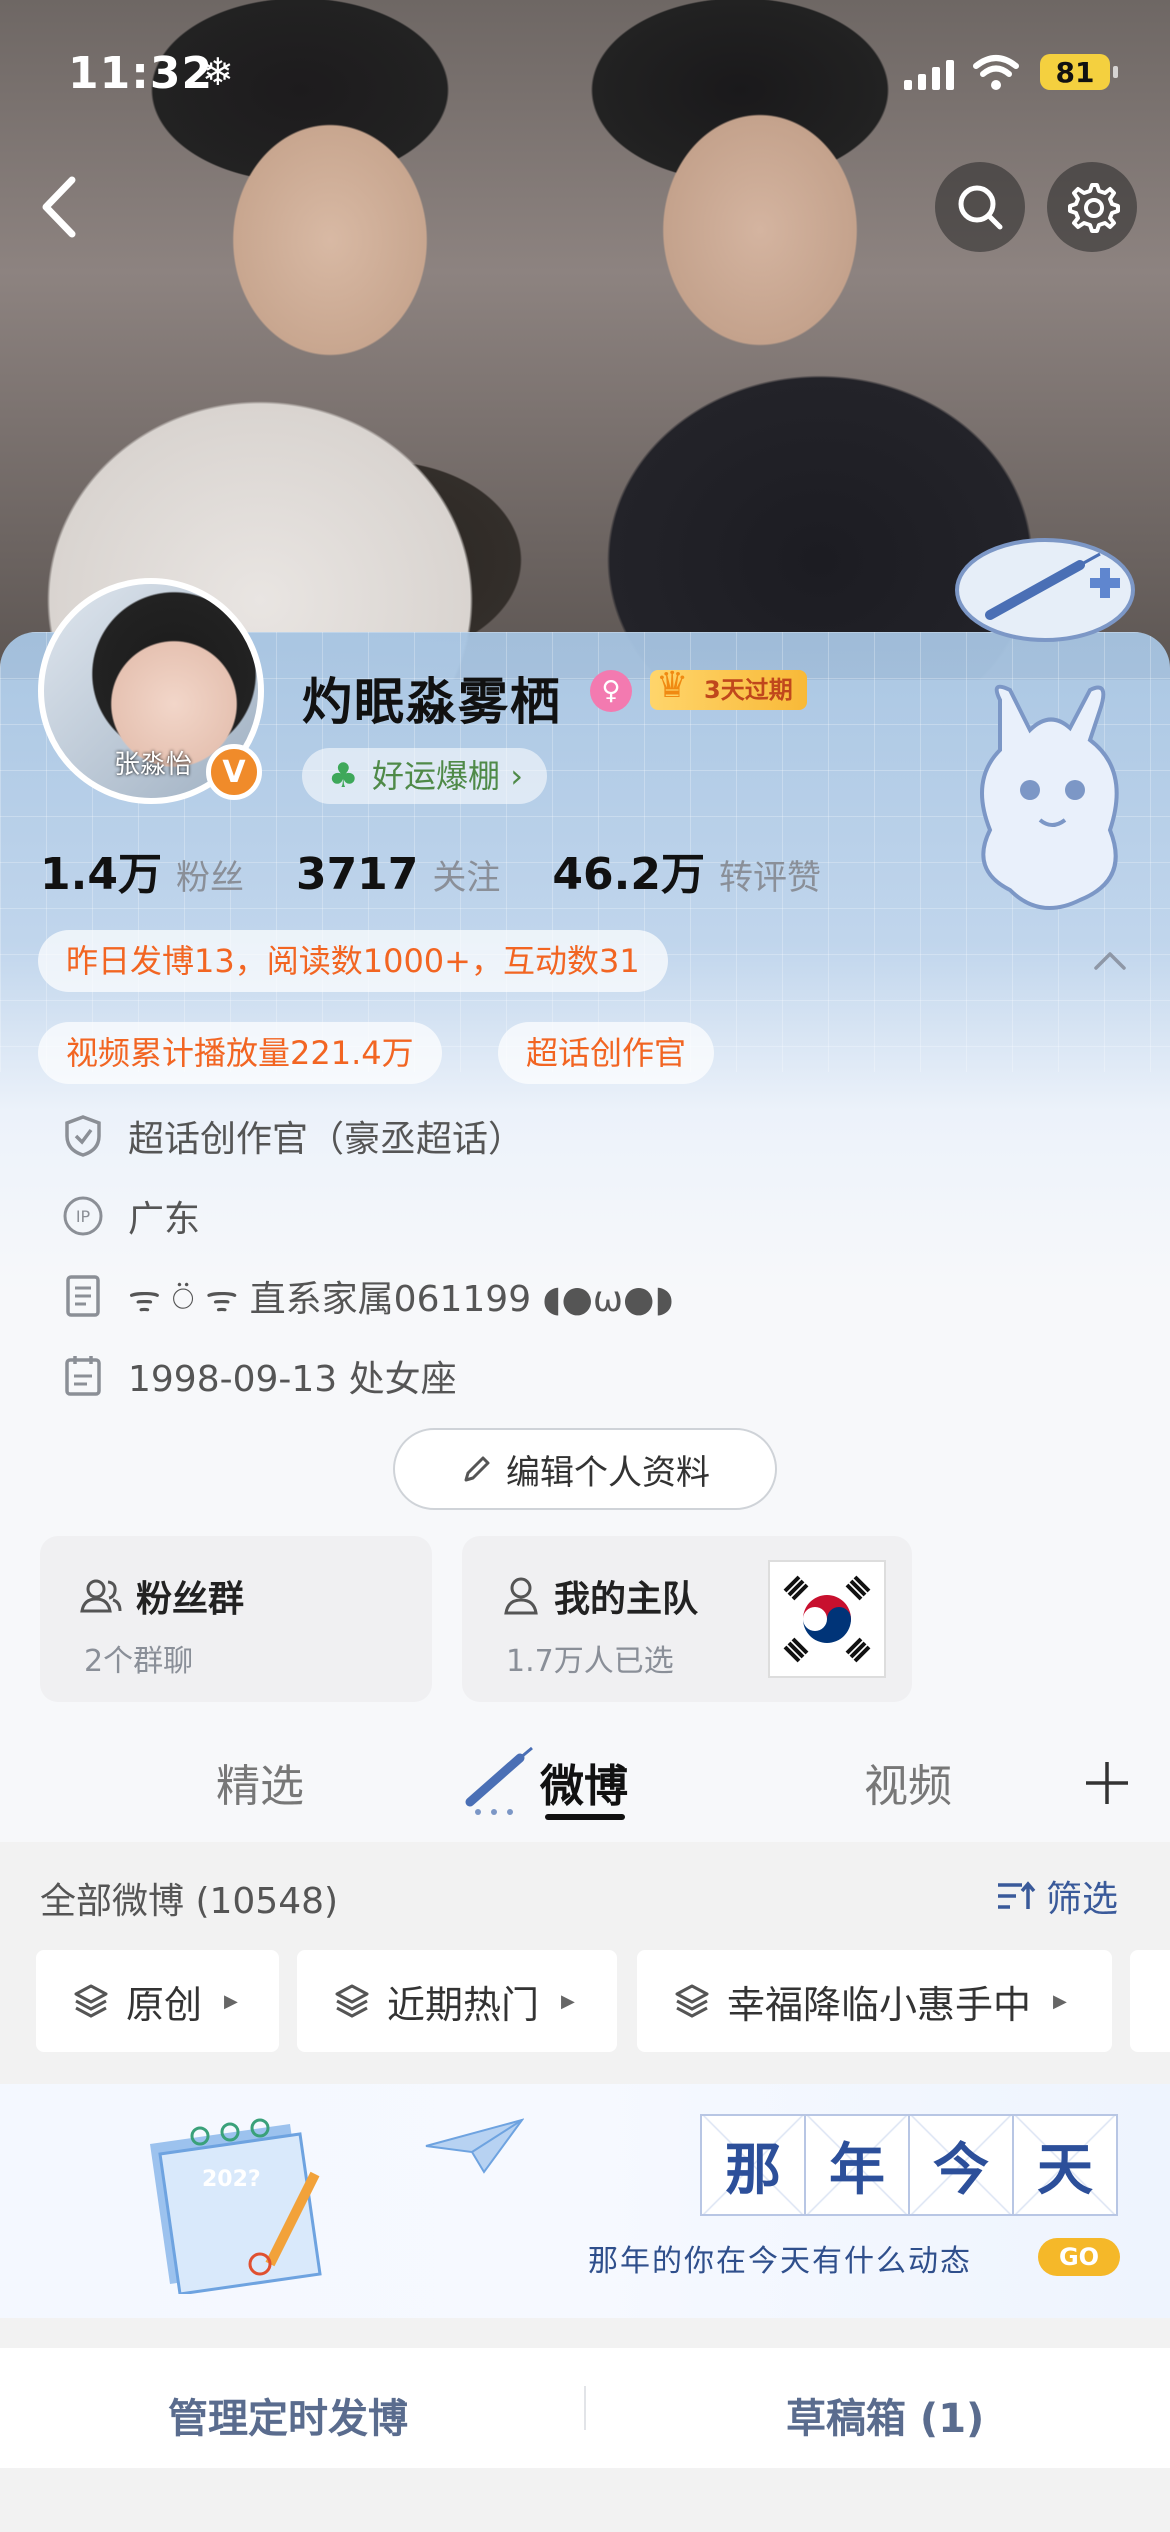 Image resolution: width=1170 pixels, height=2532 pixels. I want to click on title-char: 天, so click(1065, 2165).